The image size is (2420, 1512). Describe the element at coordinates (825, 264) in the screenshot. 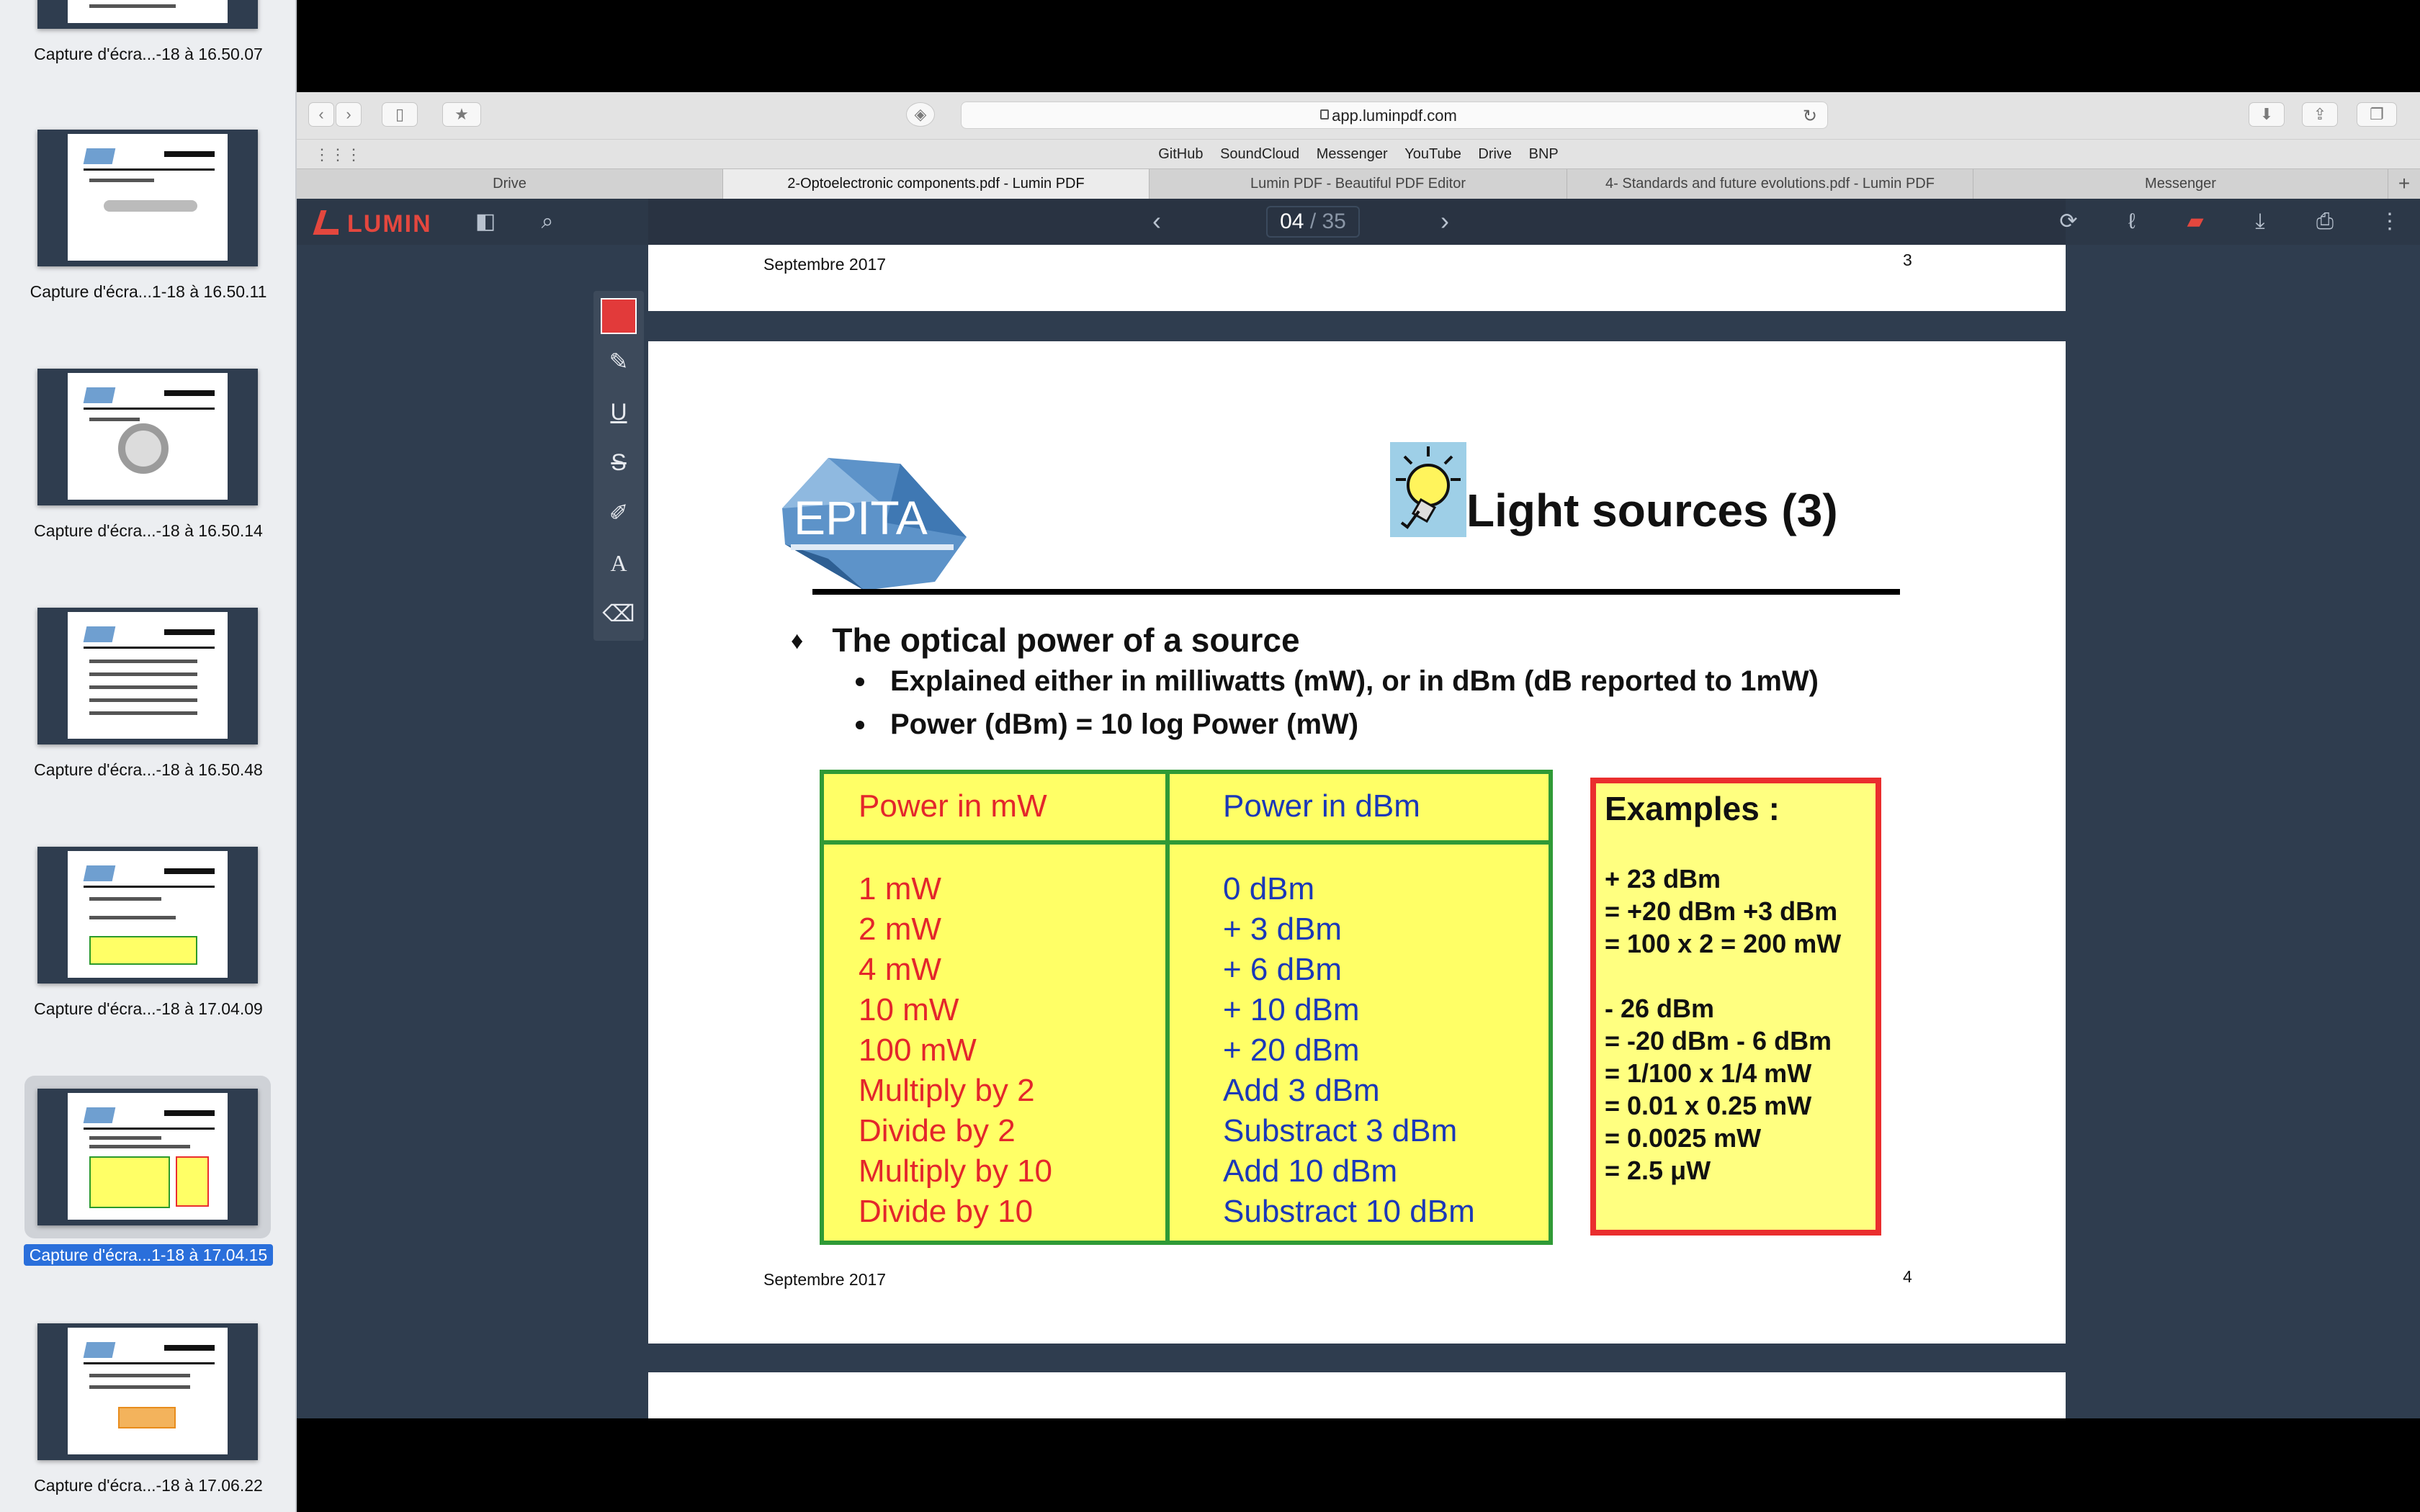

I see `page-footer-date: Septembre 2017` at that location.